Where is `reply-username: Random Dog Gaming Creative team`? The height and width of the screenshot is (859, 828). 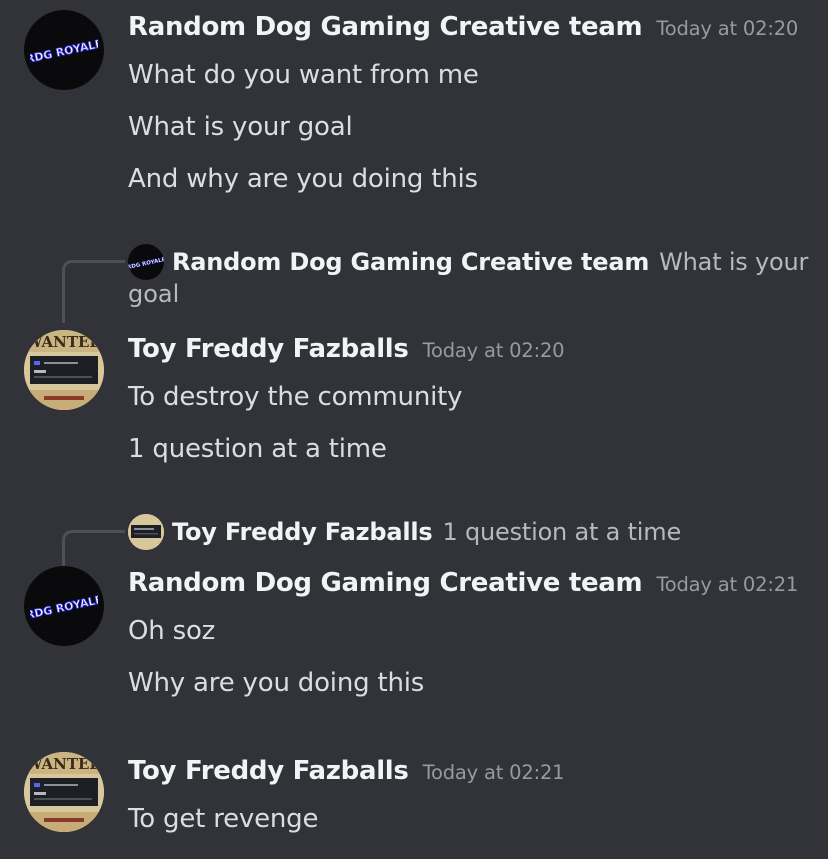 reply-username: Random Dog Gaming Creative team is located at coordinates (410, 262).